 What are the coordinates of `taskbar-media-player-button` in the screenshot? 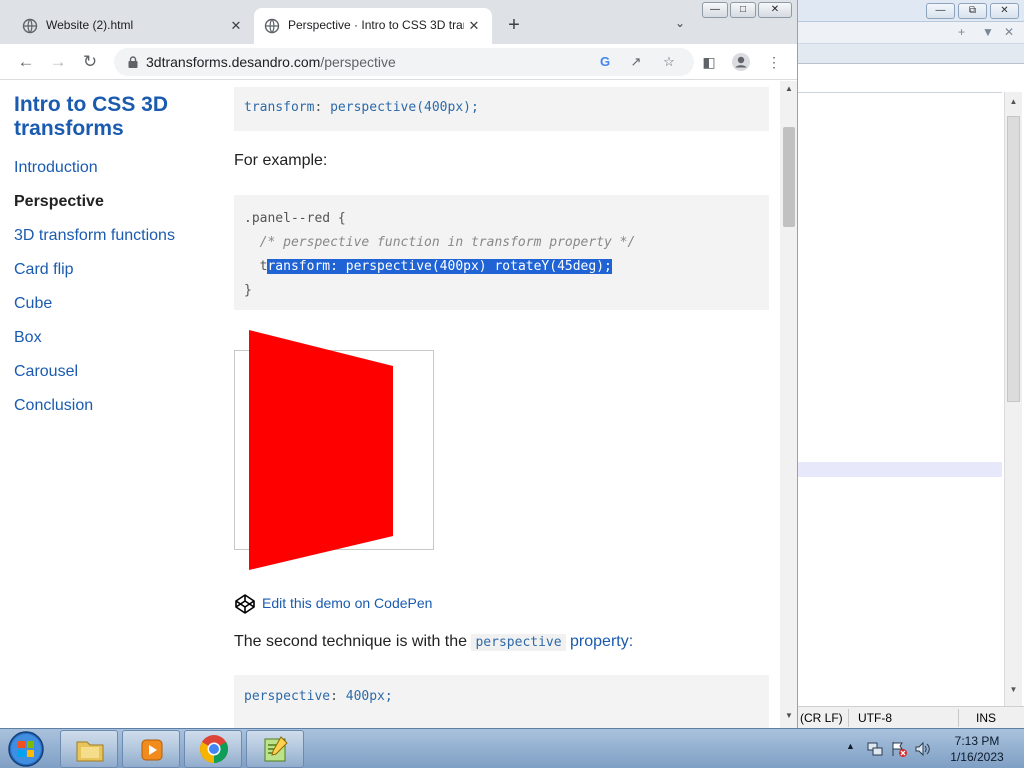 It's located at (151, 749).